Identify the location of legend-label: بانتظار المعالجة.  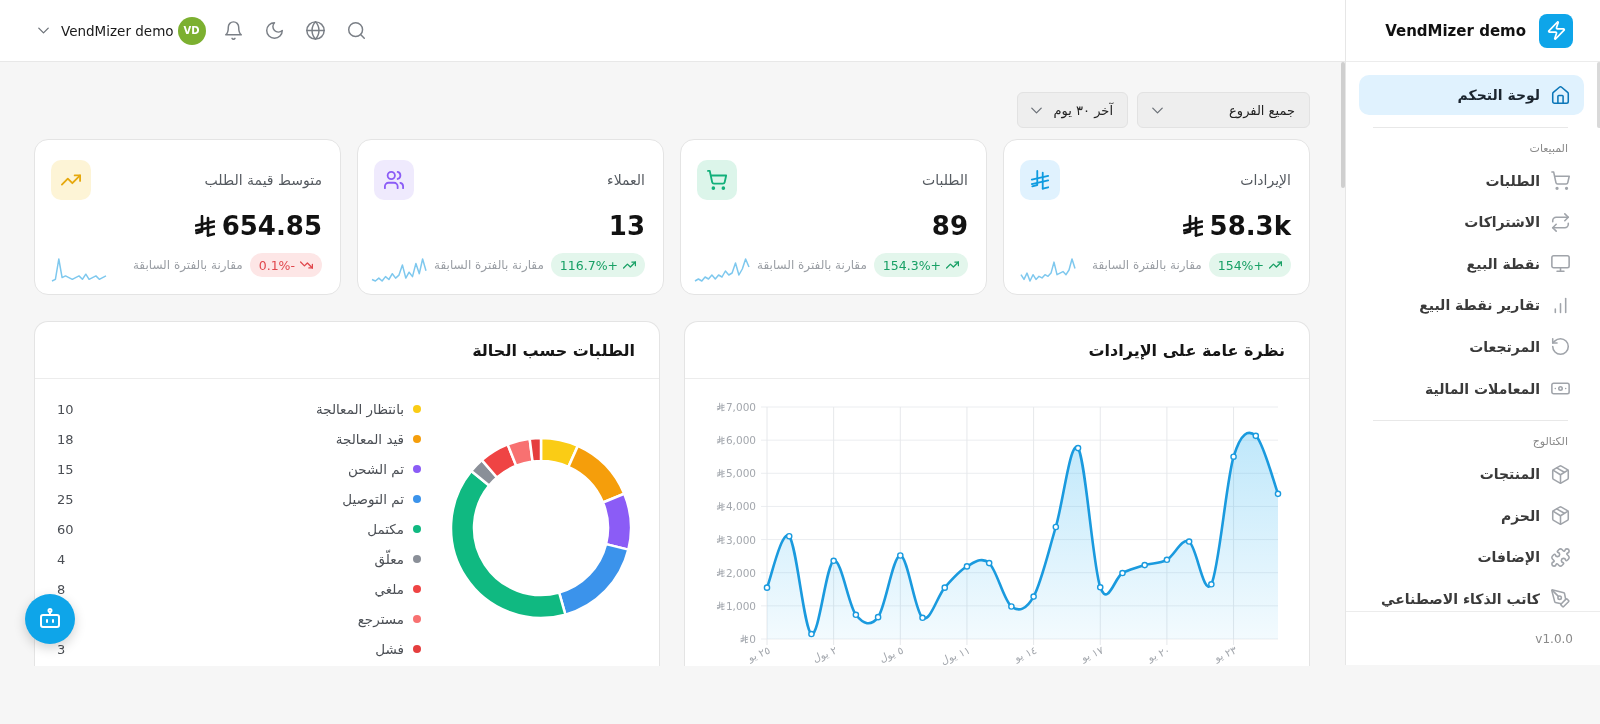
(359, 409).